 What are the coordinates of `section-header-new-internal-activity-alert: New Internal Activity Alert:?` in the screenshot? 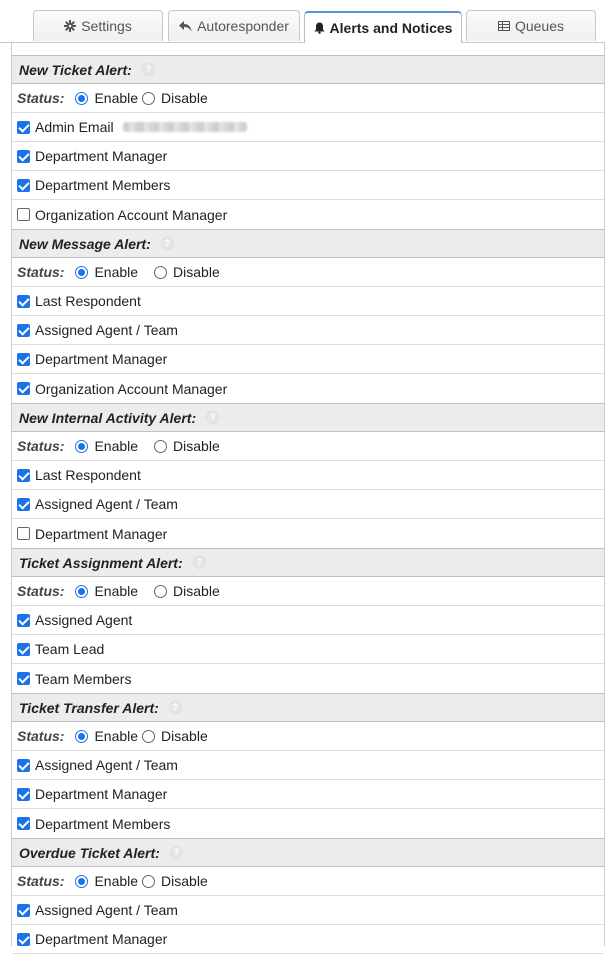 It's located at (308, 417).